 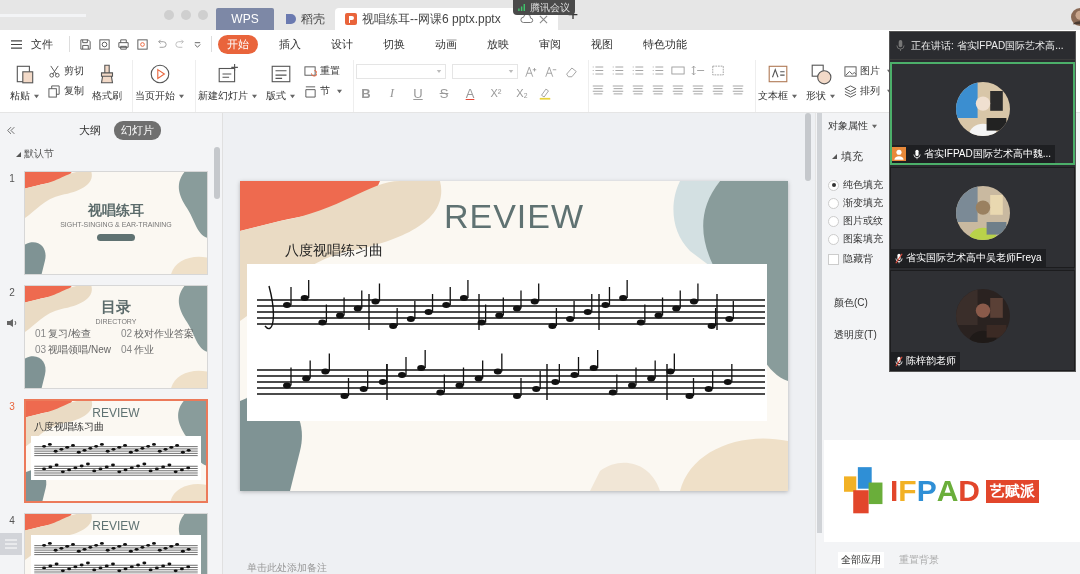 I want to click on highlighter-icon, so click(x=545, y=93).